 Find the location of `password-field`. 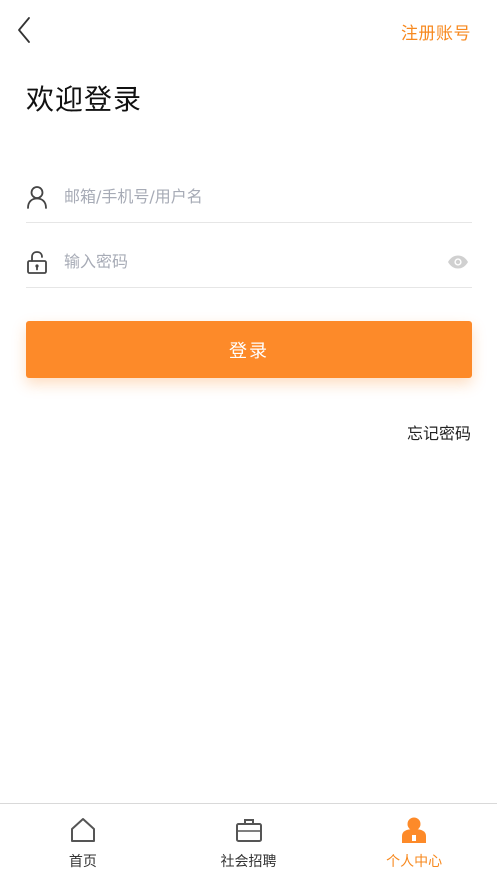

password-field is located at coordinates (249, 262).